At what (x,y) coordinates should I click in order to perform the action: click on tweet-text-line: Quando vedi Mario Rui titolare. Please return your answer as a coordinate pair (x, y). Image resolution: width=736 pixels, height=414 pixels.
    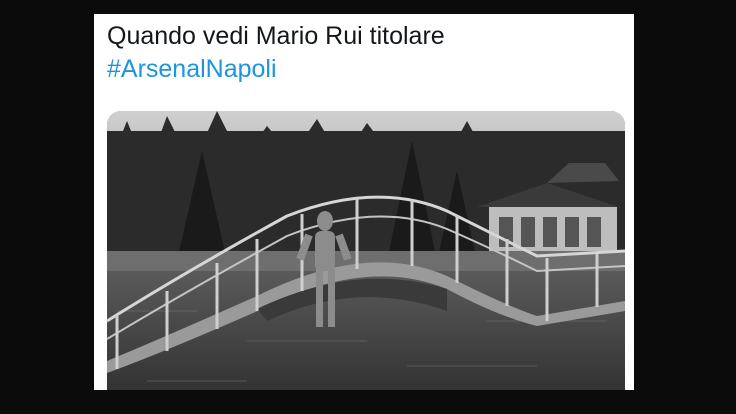
    Looking at the image, I should click on (276, 36).